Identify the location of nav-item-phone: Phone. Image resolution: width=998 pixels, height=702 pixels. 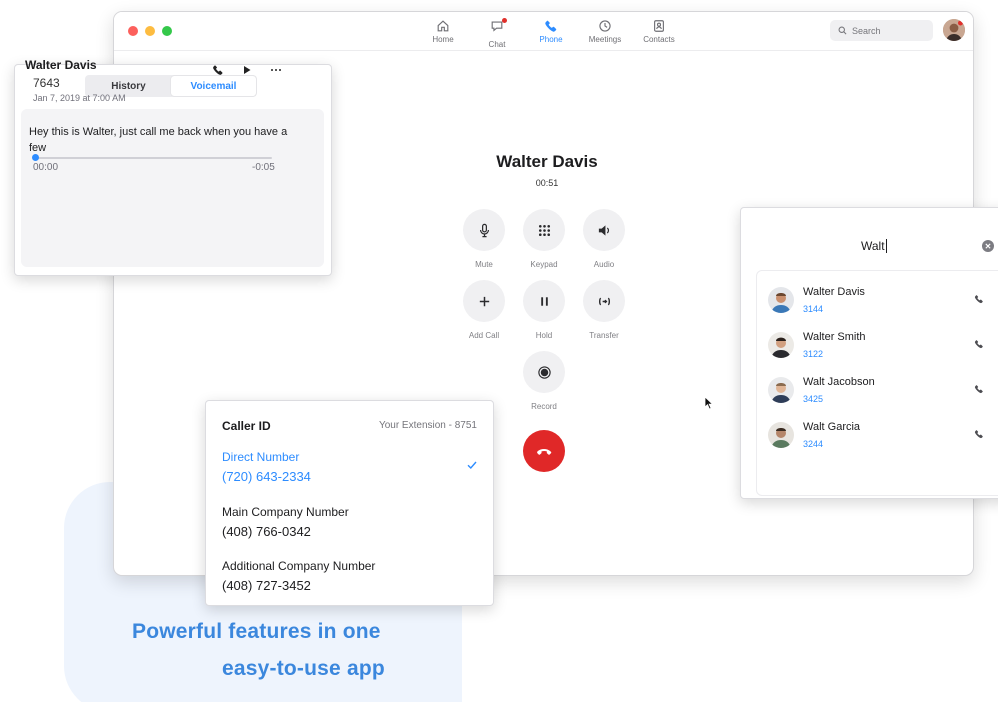
(551, 34).